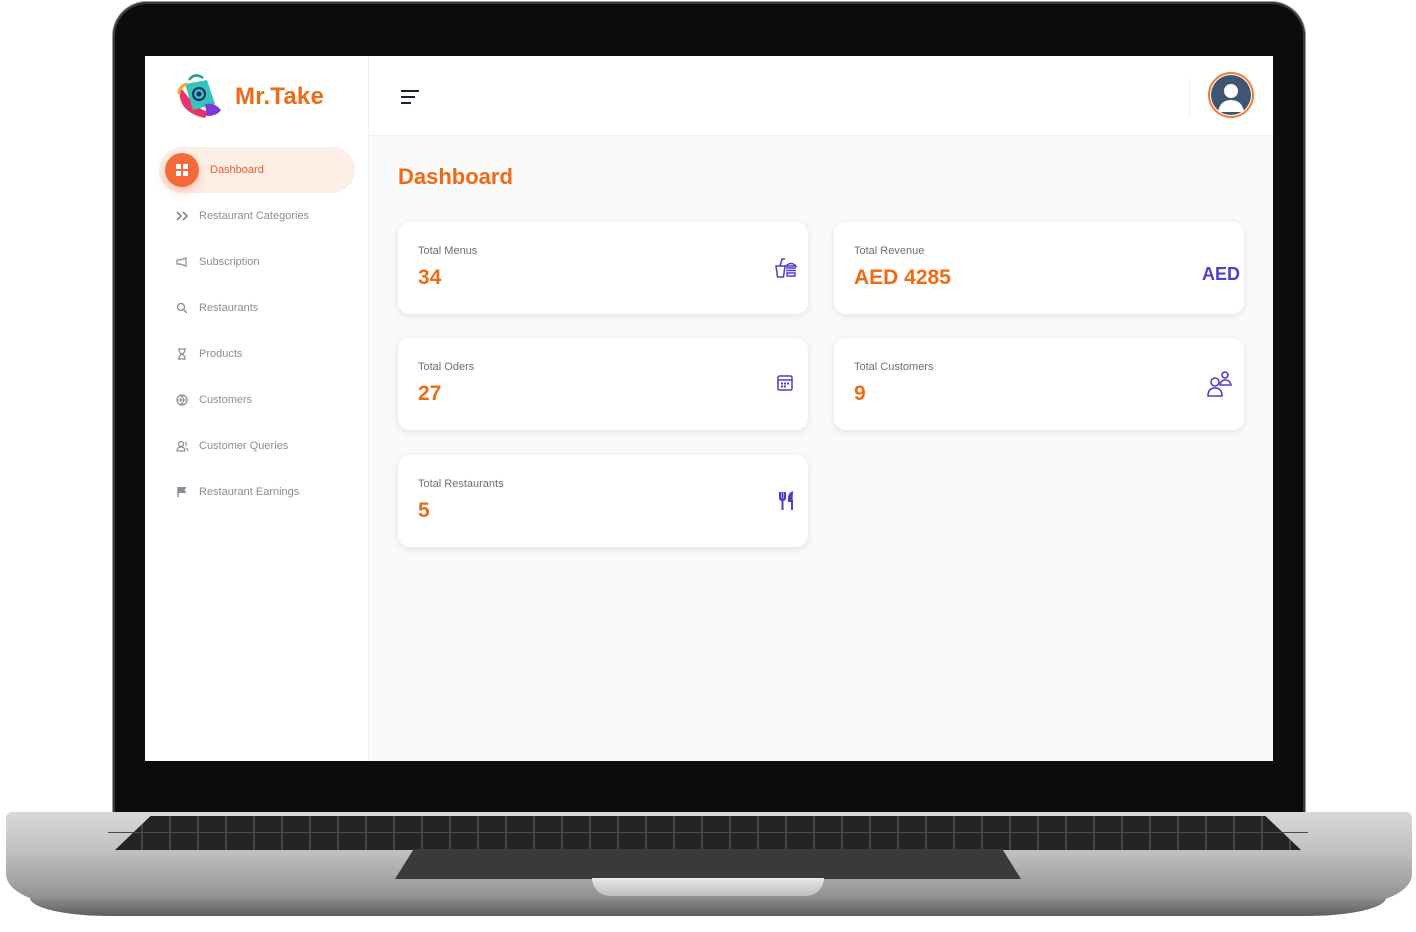 The height and width of the screenshot is (932, 1416). I want to click on customers-icon, so click(1219, 384).